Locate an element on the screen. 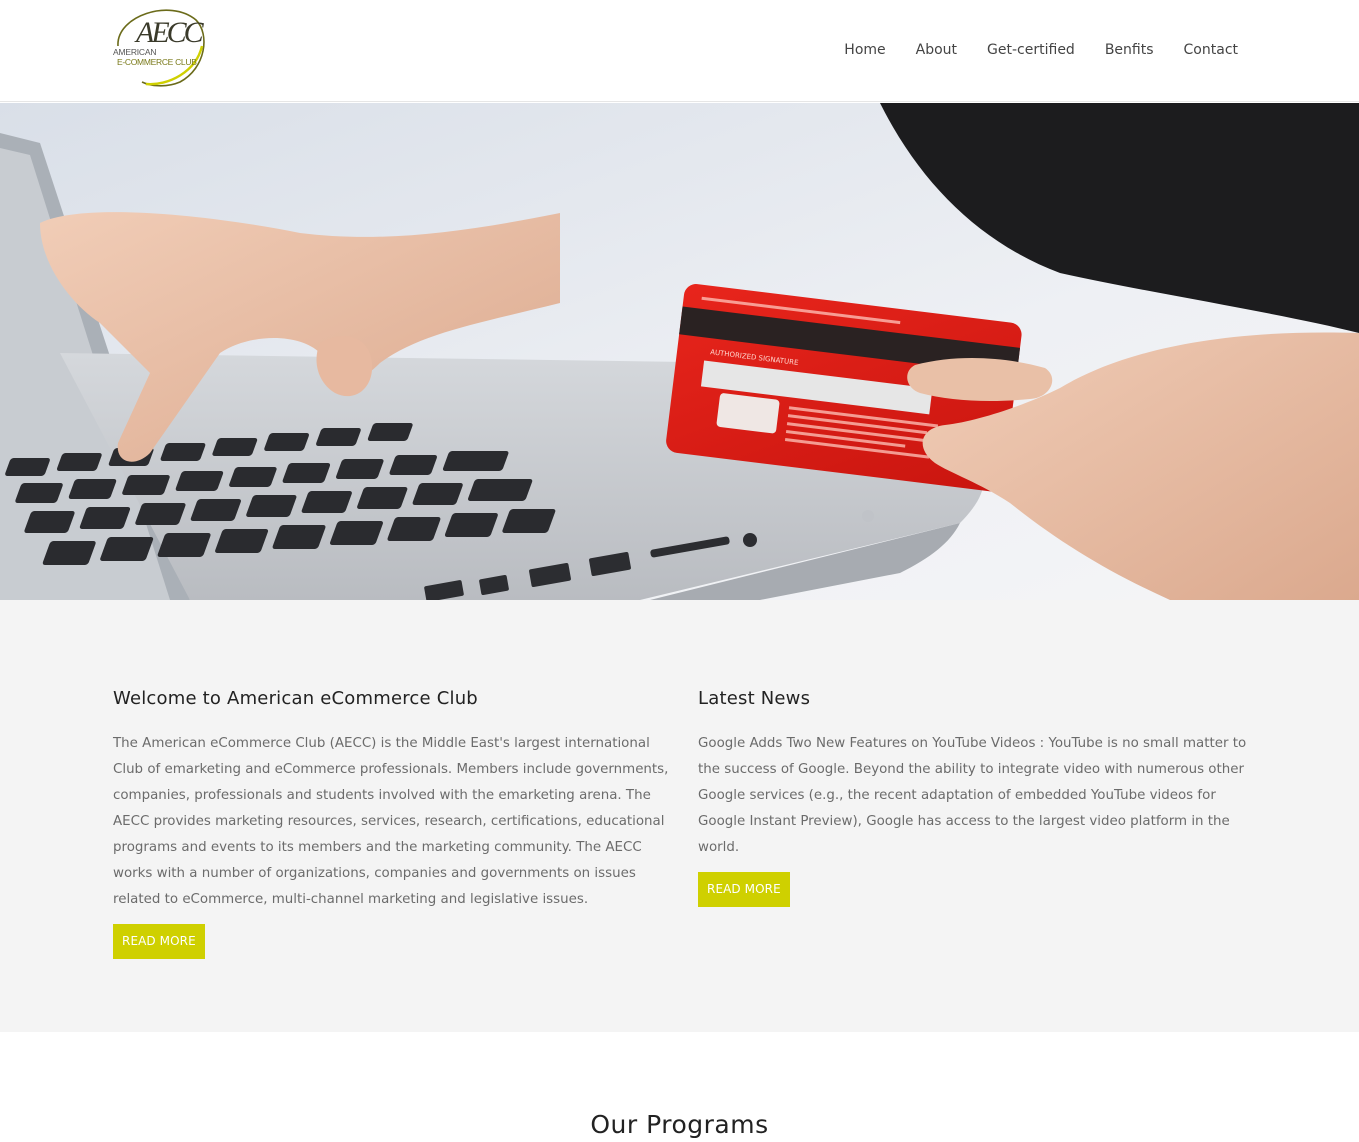 The width and height of the screenshot is (1359, 1142). our-programs-heading: Our Programs is located at coordinates (679, 1124).